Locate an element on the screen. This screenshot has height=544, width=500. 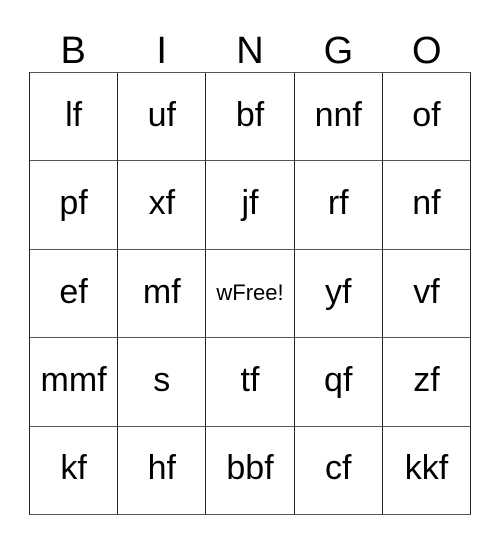
bingo-cell-b2: pf is located at coordinates (74, 205).